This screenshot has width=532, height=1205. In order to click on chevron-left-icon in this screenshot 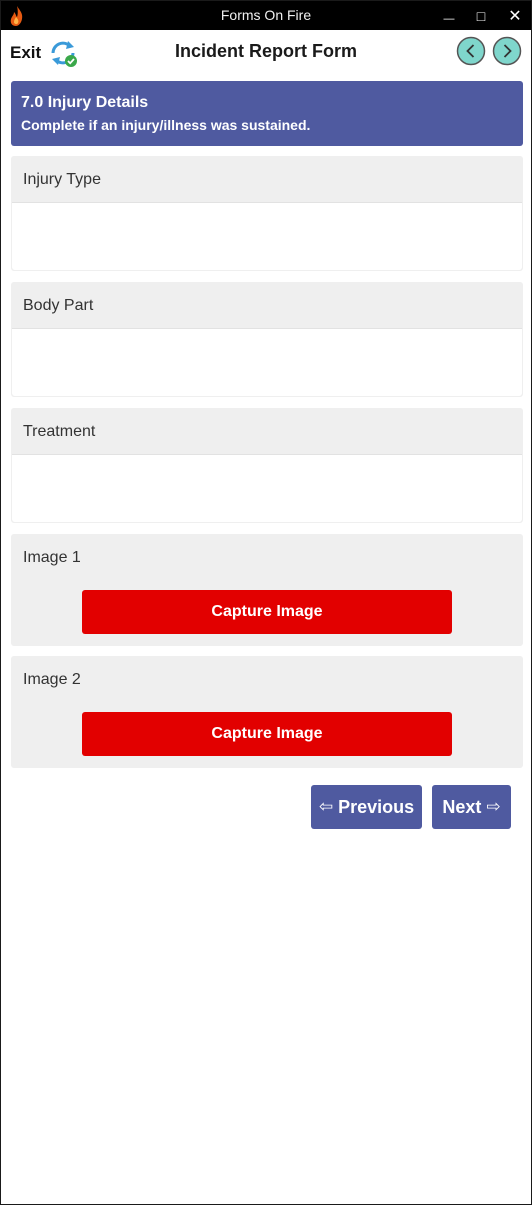, I will do `click(471, 51)`.